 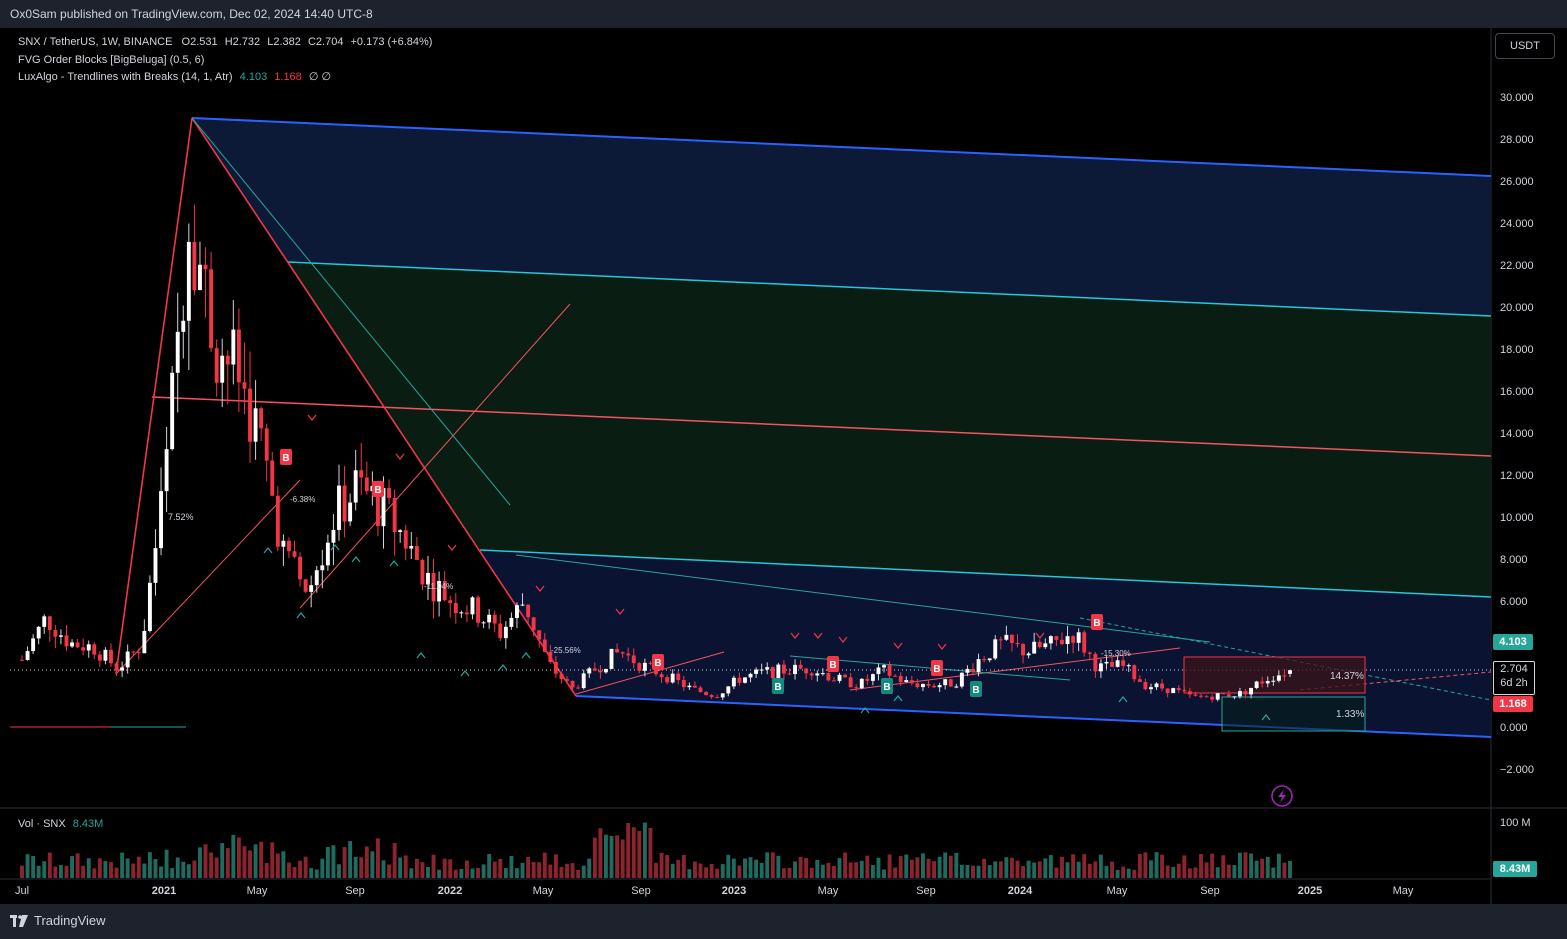 What do you see at coordinates (1117, 891) in the screenshot?
I see `time-tick-label: May` at bounding box center [1117, 891].